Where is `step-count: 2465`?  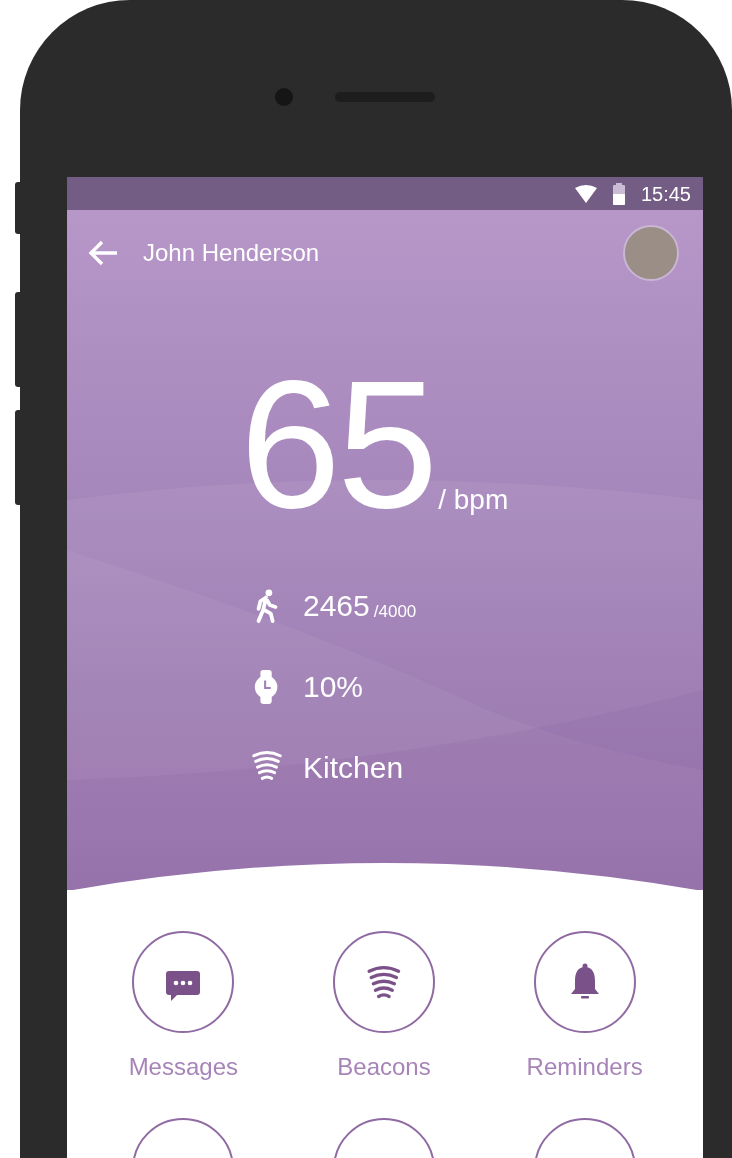
step-count: 2465 is located at coordinates (336, 606).